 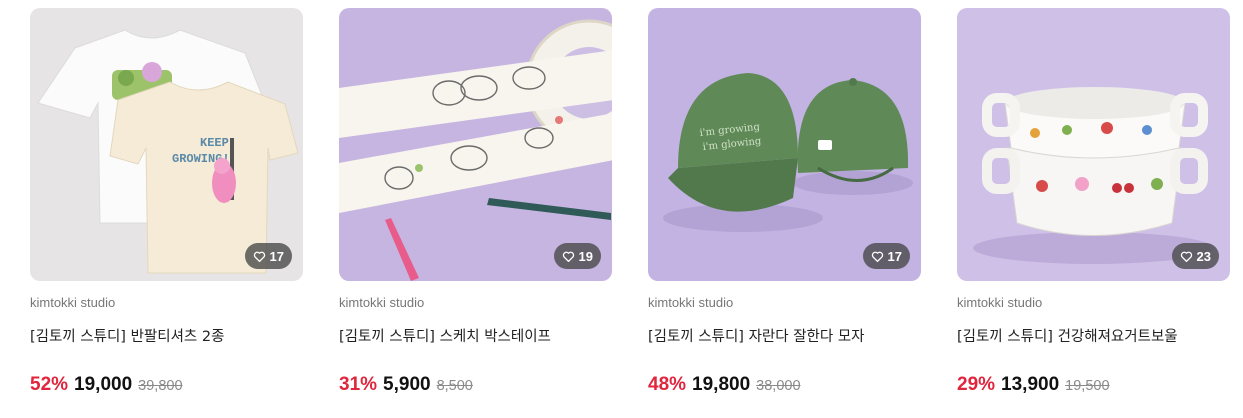 I want to click on discount-rate: 52%, so click(x=49, y=384).